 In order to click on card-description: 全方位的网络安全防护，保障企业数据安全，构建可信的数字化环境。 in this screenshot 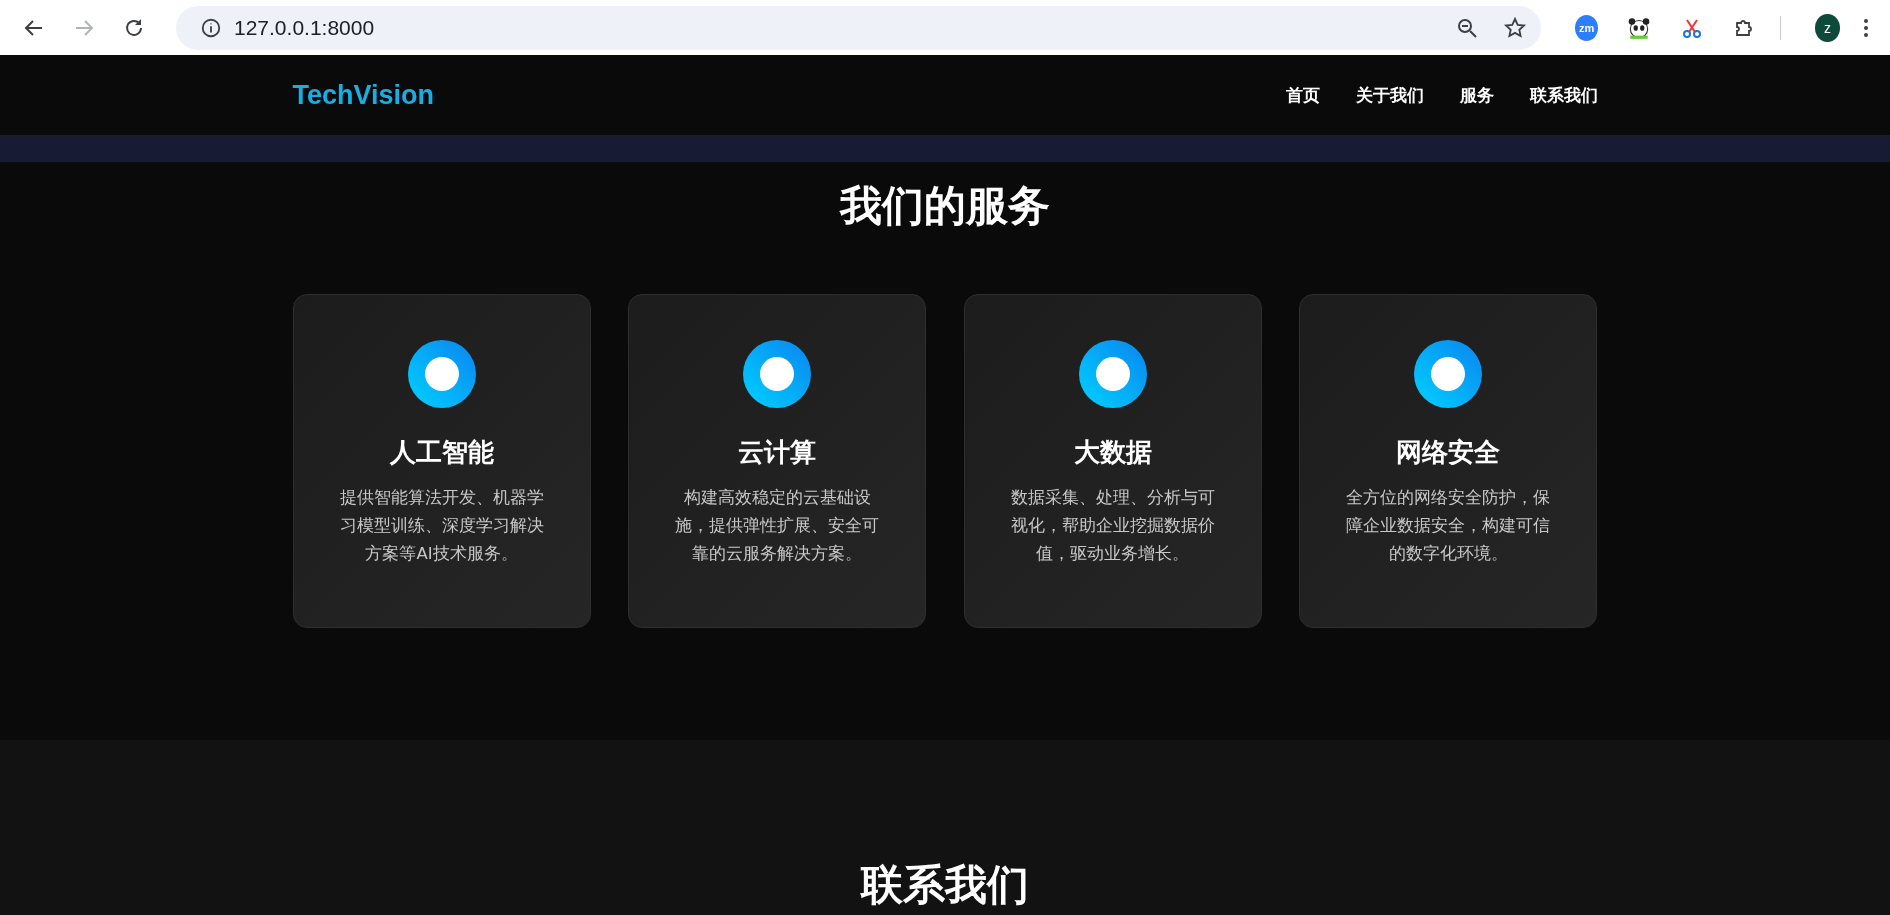, I will do `click(1448, 526)`.